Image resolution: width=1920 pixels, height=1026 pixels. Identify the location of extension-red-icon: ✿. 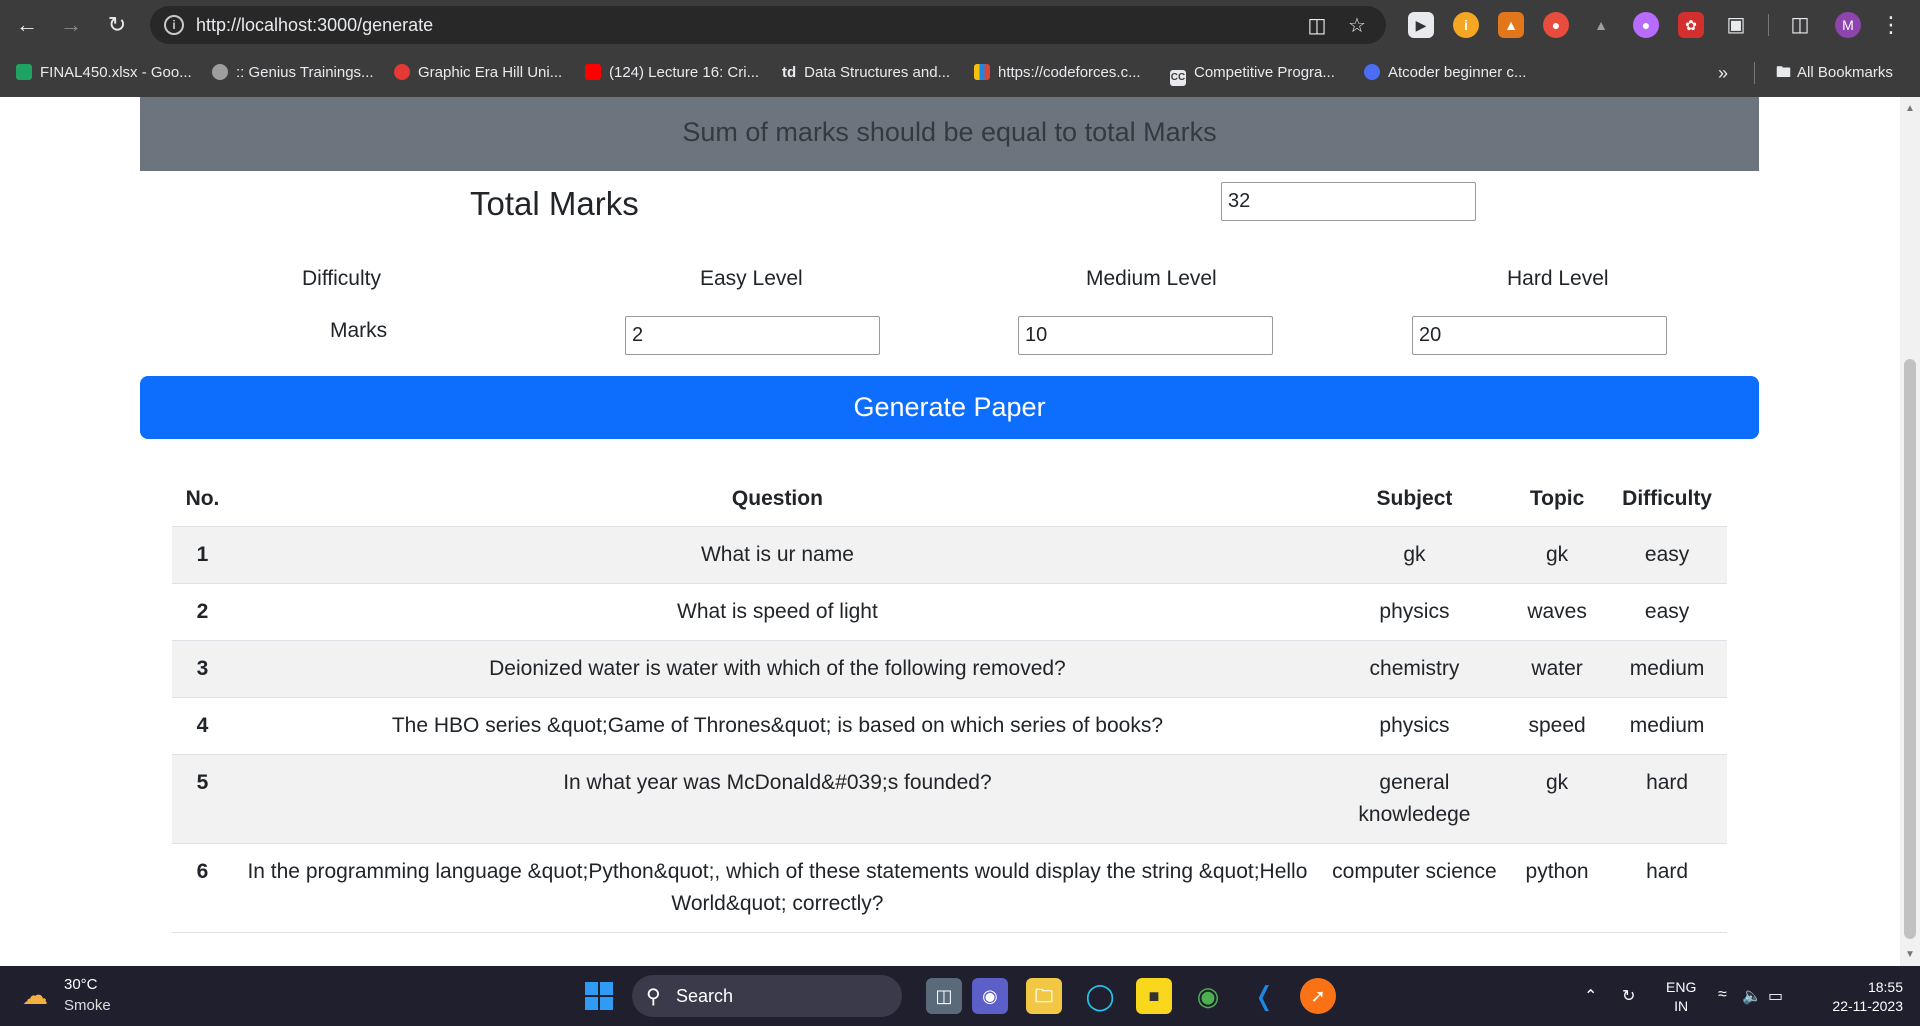
(1691, 25).